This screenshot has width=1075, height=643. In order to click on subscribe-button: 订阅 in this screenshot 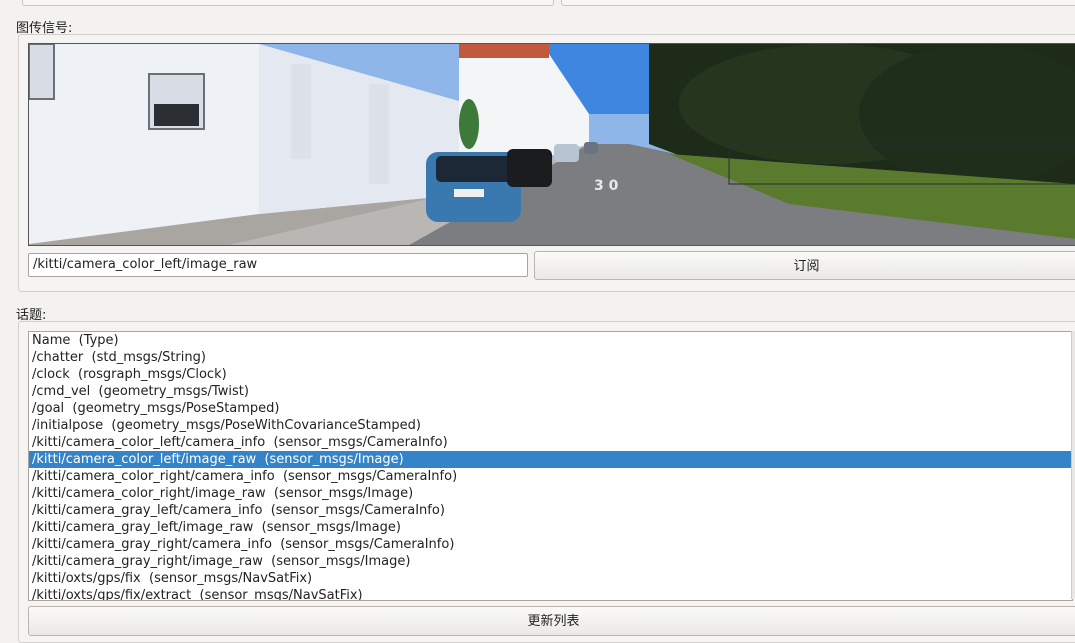, I will do `click(804, 265)`.